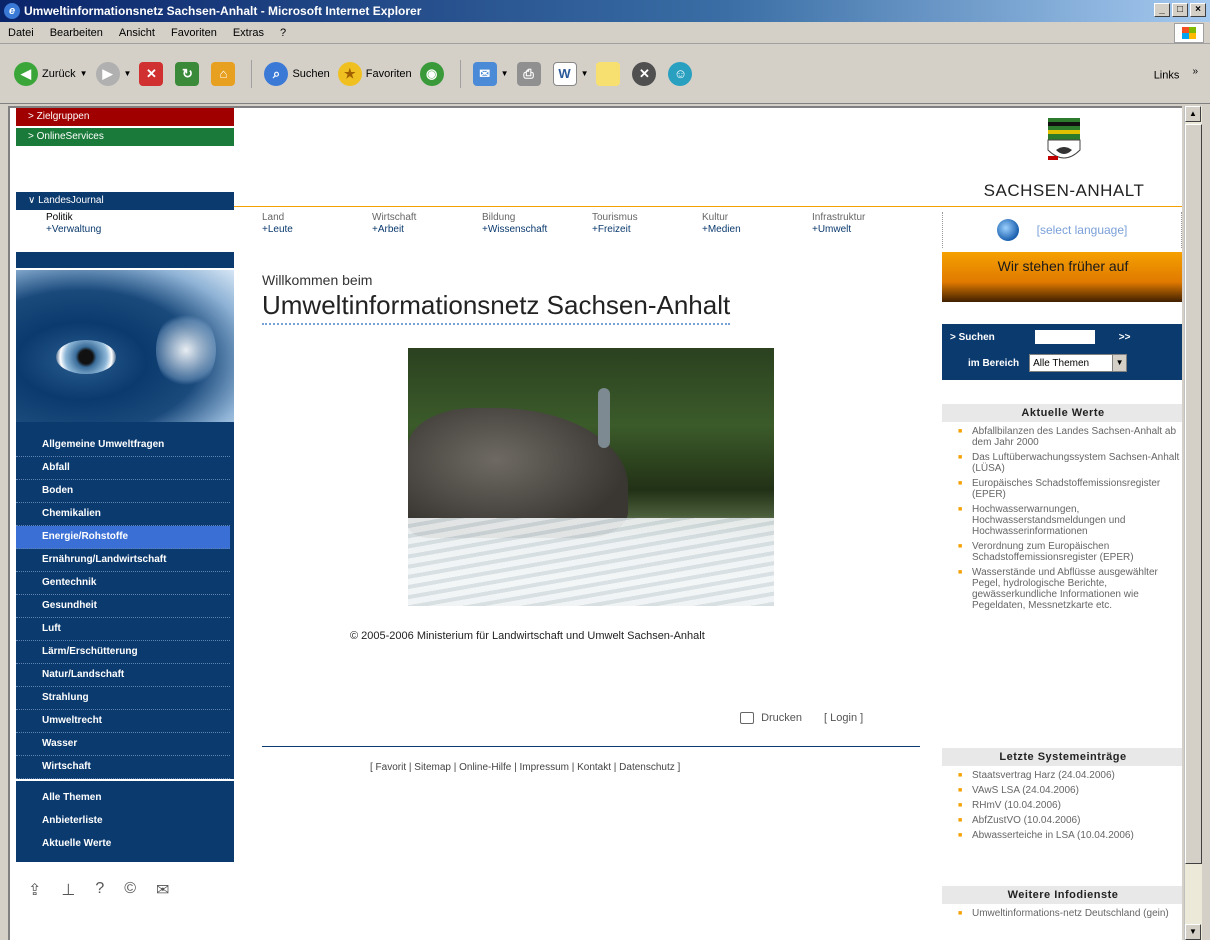 The image size is (1210, 940). Describe the element at coordinates (1064, 139) in the screenshot. I see `coat-of-arms-icon` at that location.